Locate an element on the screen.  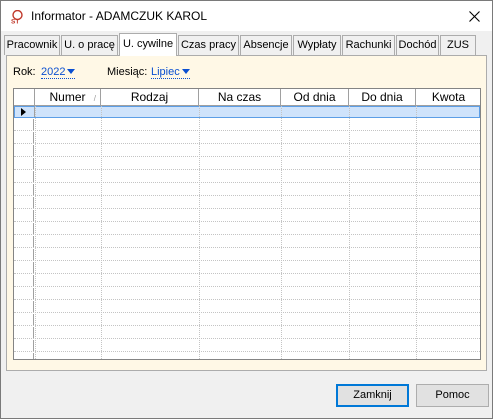
column-header-rodzaj: Rodzaj is located at coordinates (150, 97).